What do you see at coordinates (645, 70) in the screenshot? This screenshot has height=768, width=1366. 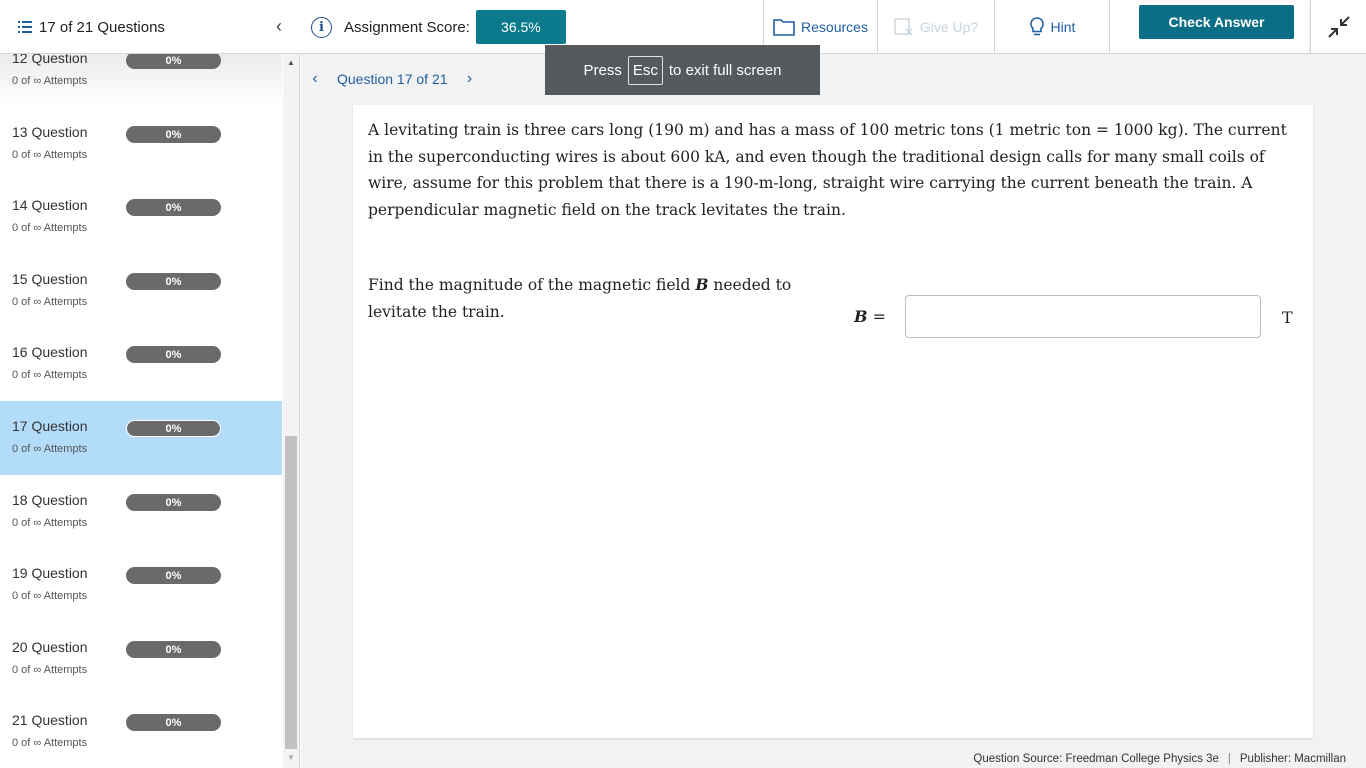 I see `esc-key-badge: Esc` at bounding box center [645, 70].